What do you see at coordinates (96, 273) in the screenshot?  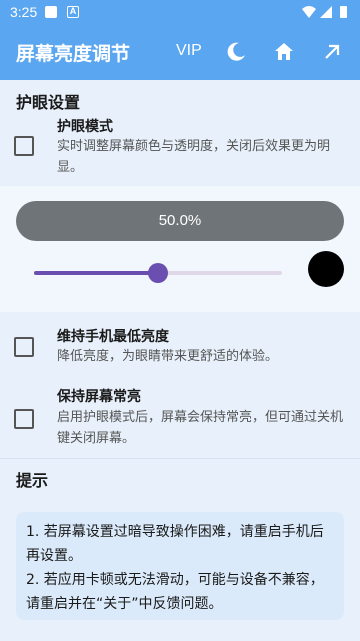 I see `opacity-slider-fill` at bounding box center [96, 273].